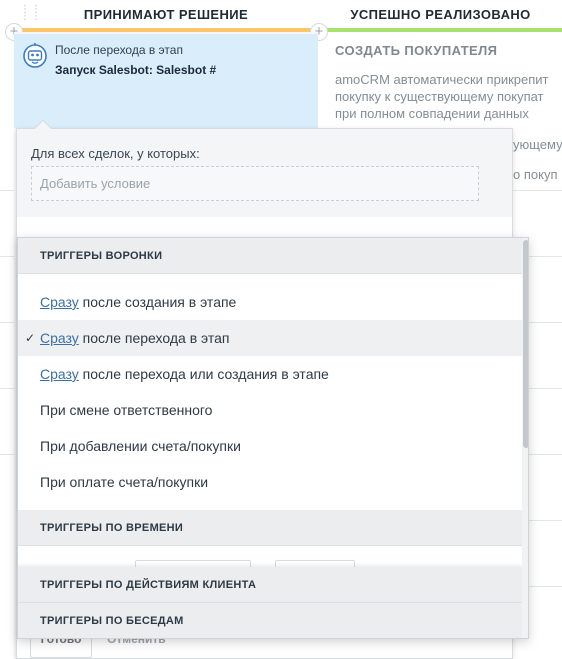 This screenshot has width=562, height=659. What do you see at coordinates (115, 153) in the screenshot?
I see `condition-label: Для всех сделок, у которых:` at bounding box center [115, 153].